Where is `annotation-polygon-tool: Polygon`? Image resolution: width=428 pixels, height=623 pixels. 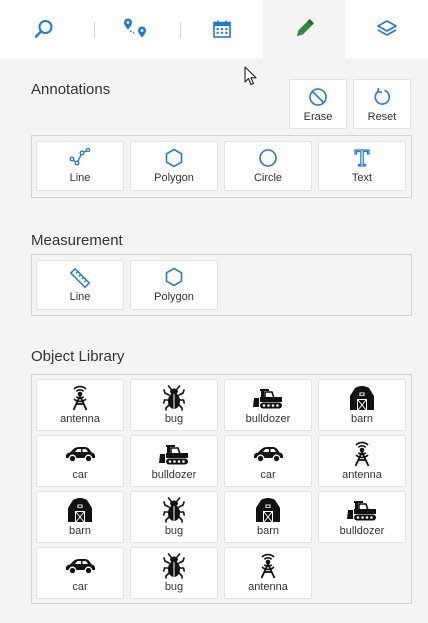
annotation-polygon-tool: Polygon is located at coordinates (174, 166).